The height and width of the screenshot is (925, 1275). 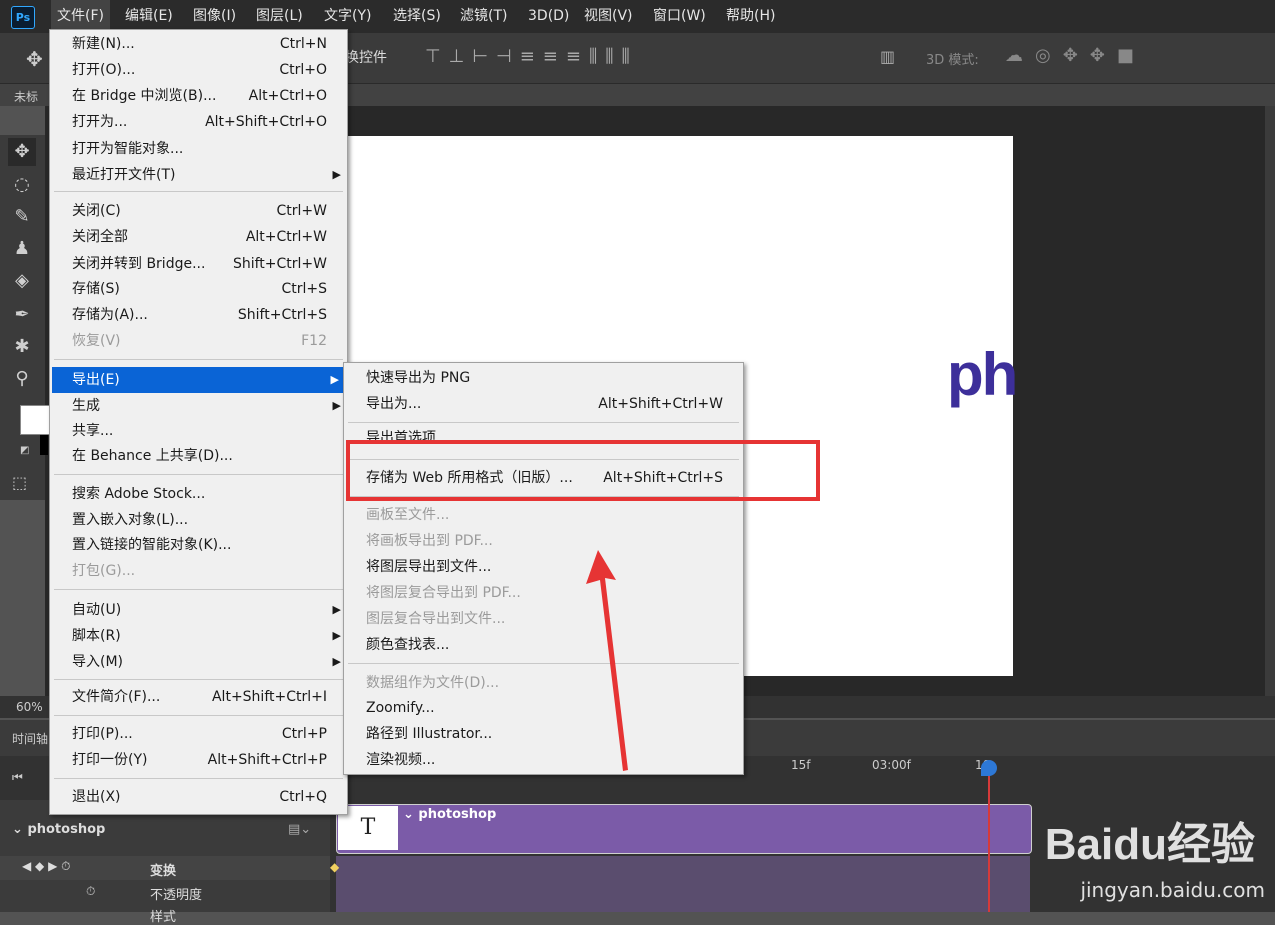 What do you see at coordinates (607, 660) in the screenshot?
I see `annotation-arrow-icon` at bounding box center [607, 660].